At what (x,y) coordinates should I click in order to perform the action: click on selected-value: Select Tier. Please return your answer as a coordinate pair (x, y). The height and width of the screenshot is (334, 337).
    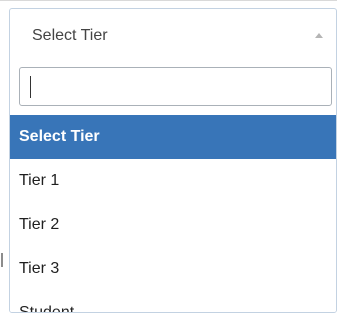
    Looking at the image, I should click on (70, 35).